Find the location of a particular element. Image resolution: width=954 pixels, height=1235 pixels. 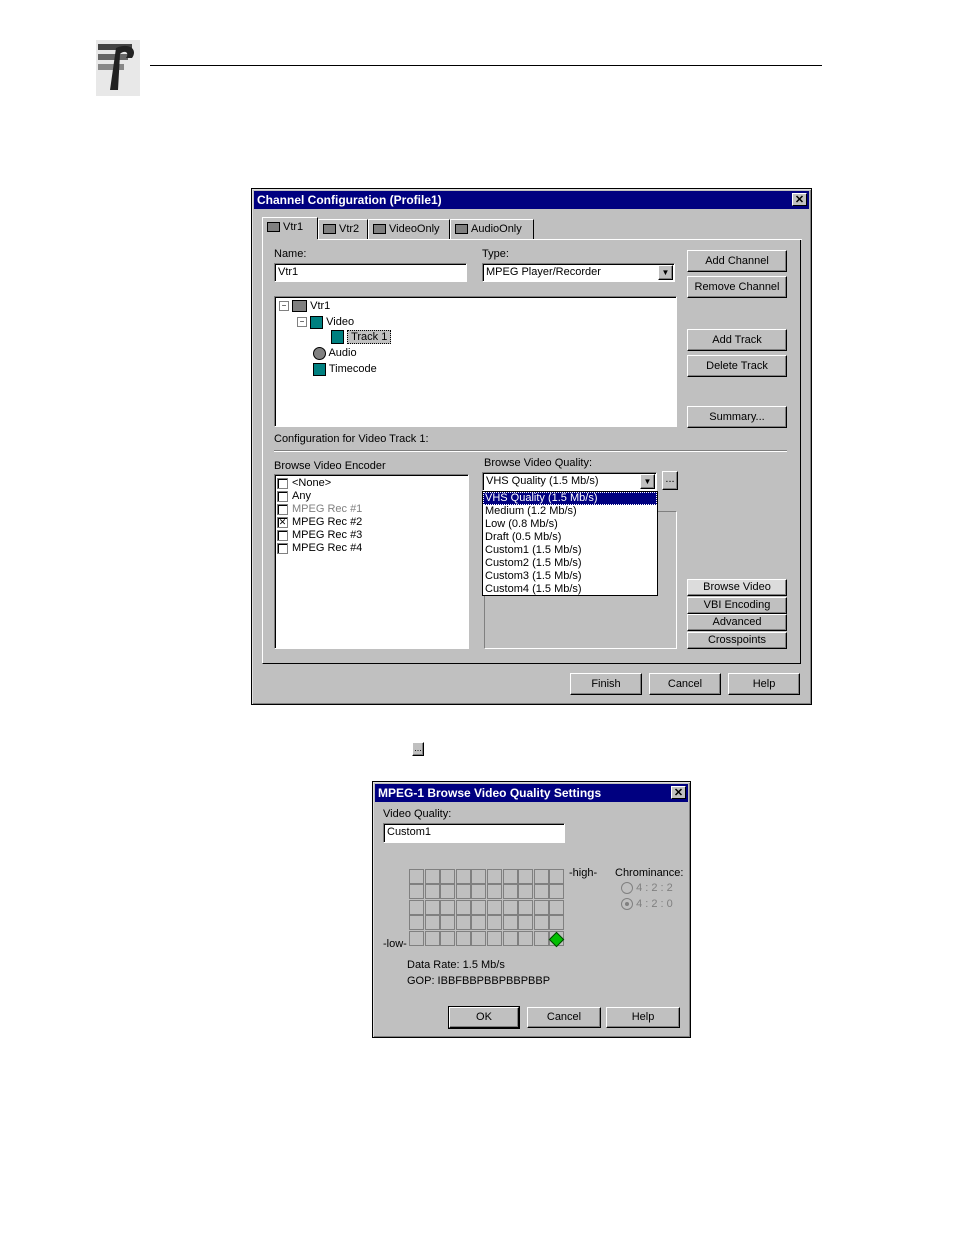

crosspoints-button: Crosspoints is located at coordinates (737, 640).